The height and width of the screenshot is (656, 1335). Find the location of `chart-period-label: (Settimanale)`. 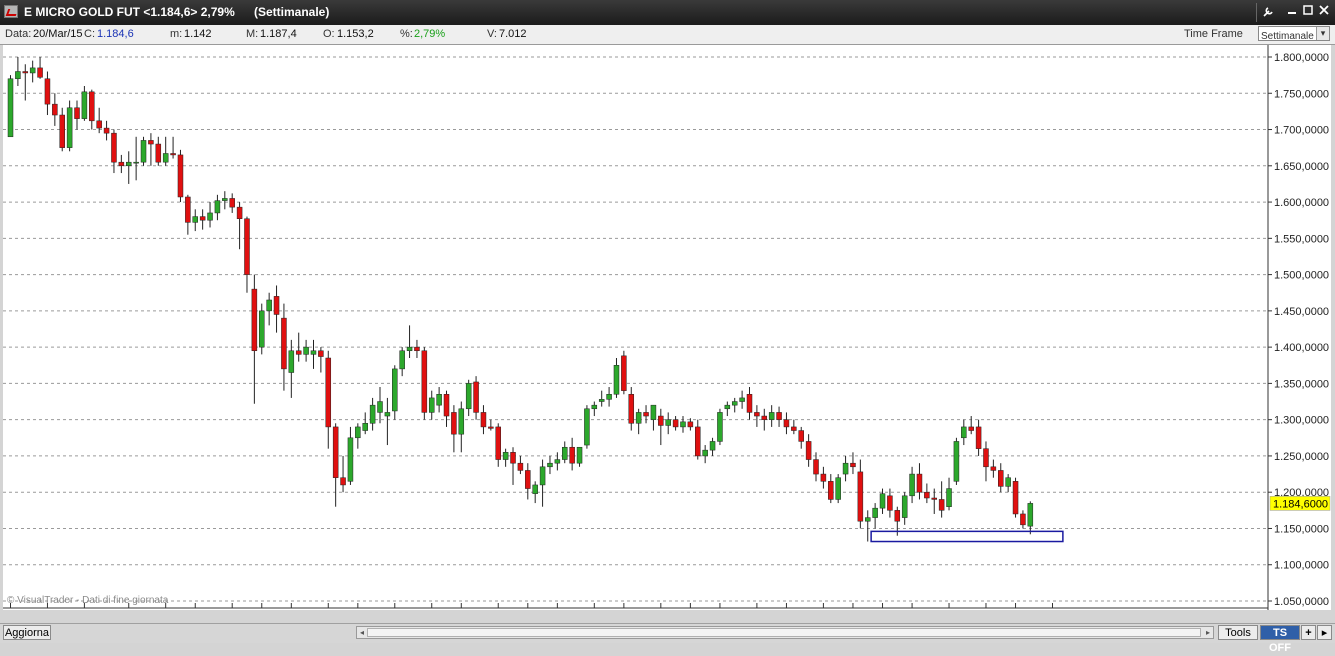

chart-period-label: (Settimanale) is located at coordinates (292, 12).